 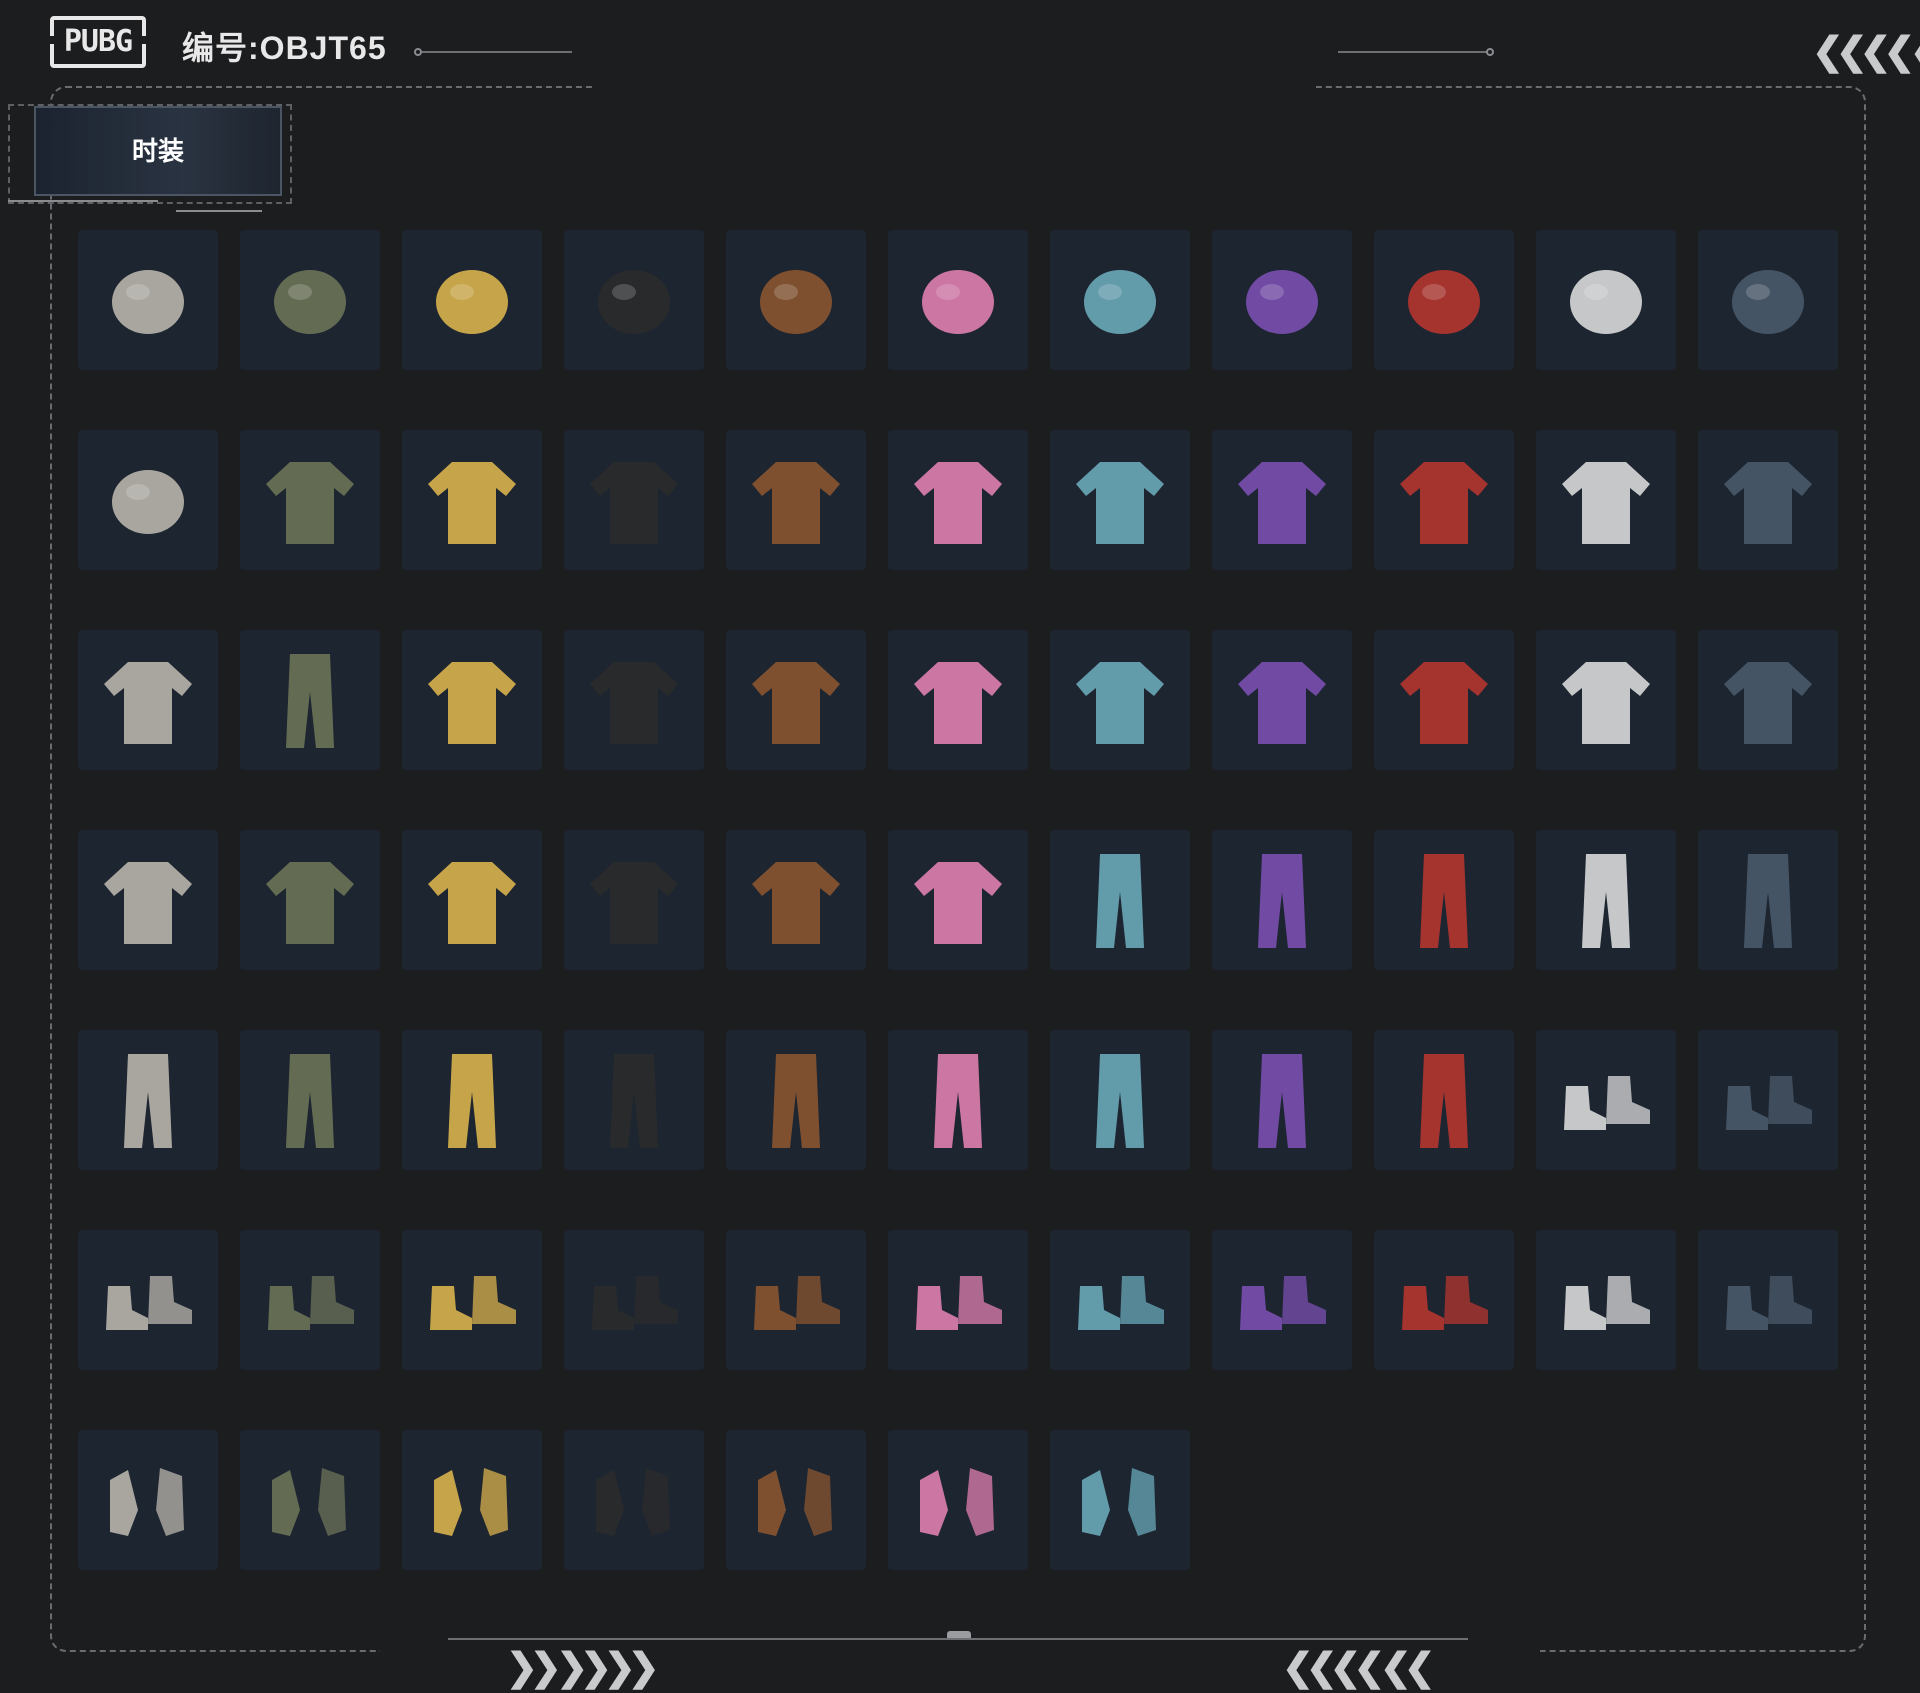 I want to click on decor-line-right, so click(x=1413, y=52).